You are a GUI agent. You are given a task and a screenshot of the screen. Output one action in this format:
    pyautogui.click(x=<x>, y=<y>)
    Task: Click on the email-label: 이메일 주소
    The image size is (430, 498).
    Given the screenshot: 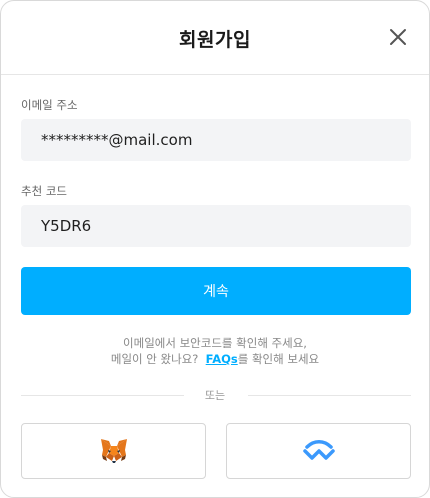 What is the action you would take?
    pyautogui.click(x=49, y=105)
    